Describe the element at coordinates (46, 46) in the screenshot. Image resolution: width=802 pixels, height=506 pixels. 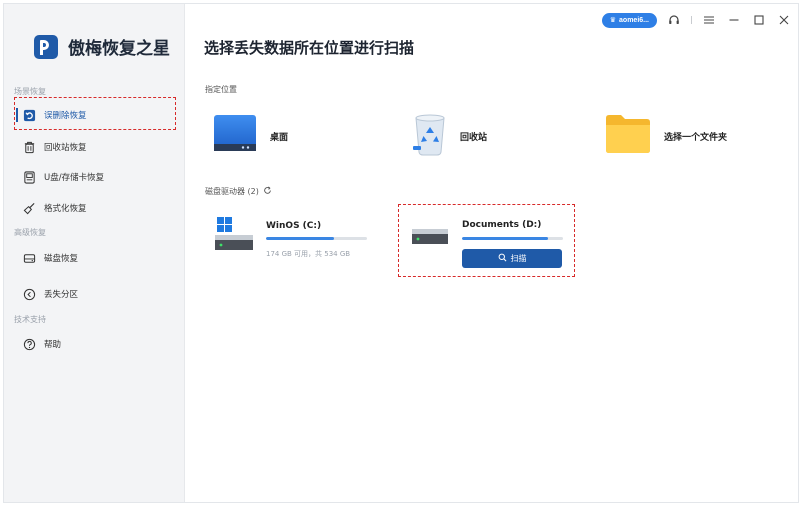
I see `logo-icon` at that location.